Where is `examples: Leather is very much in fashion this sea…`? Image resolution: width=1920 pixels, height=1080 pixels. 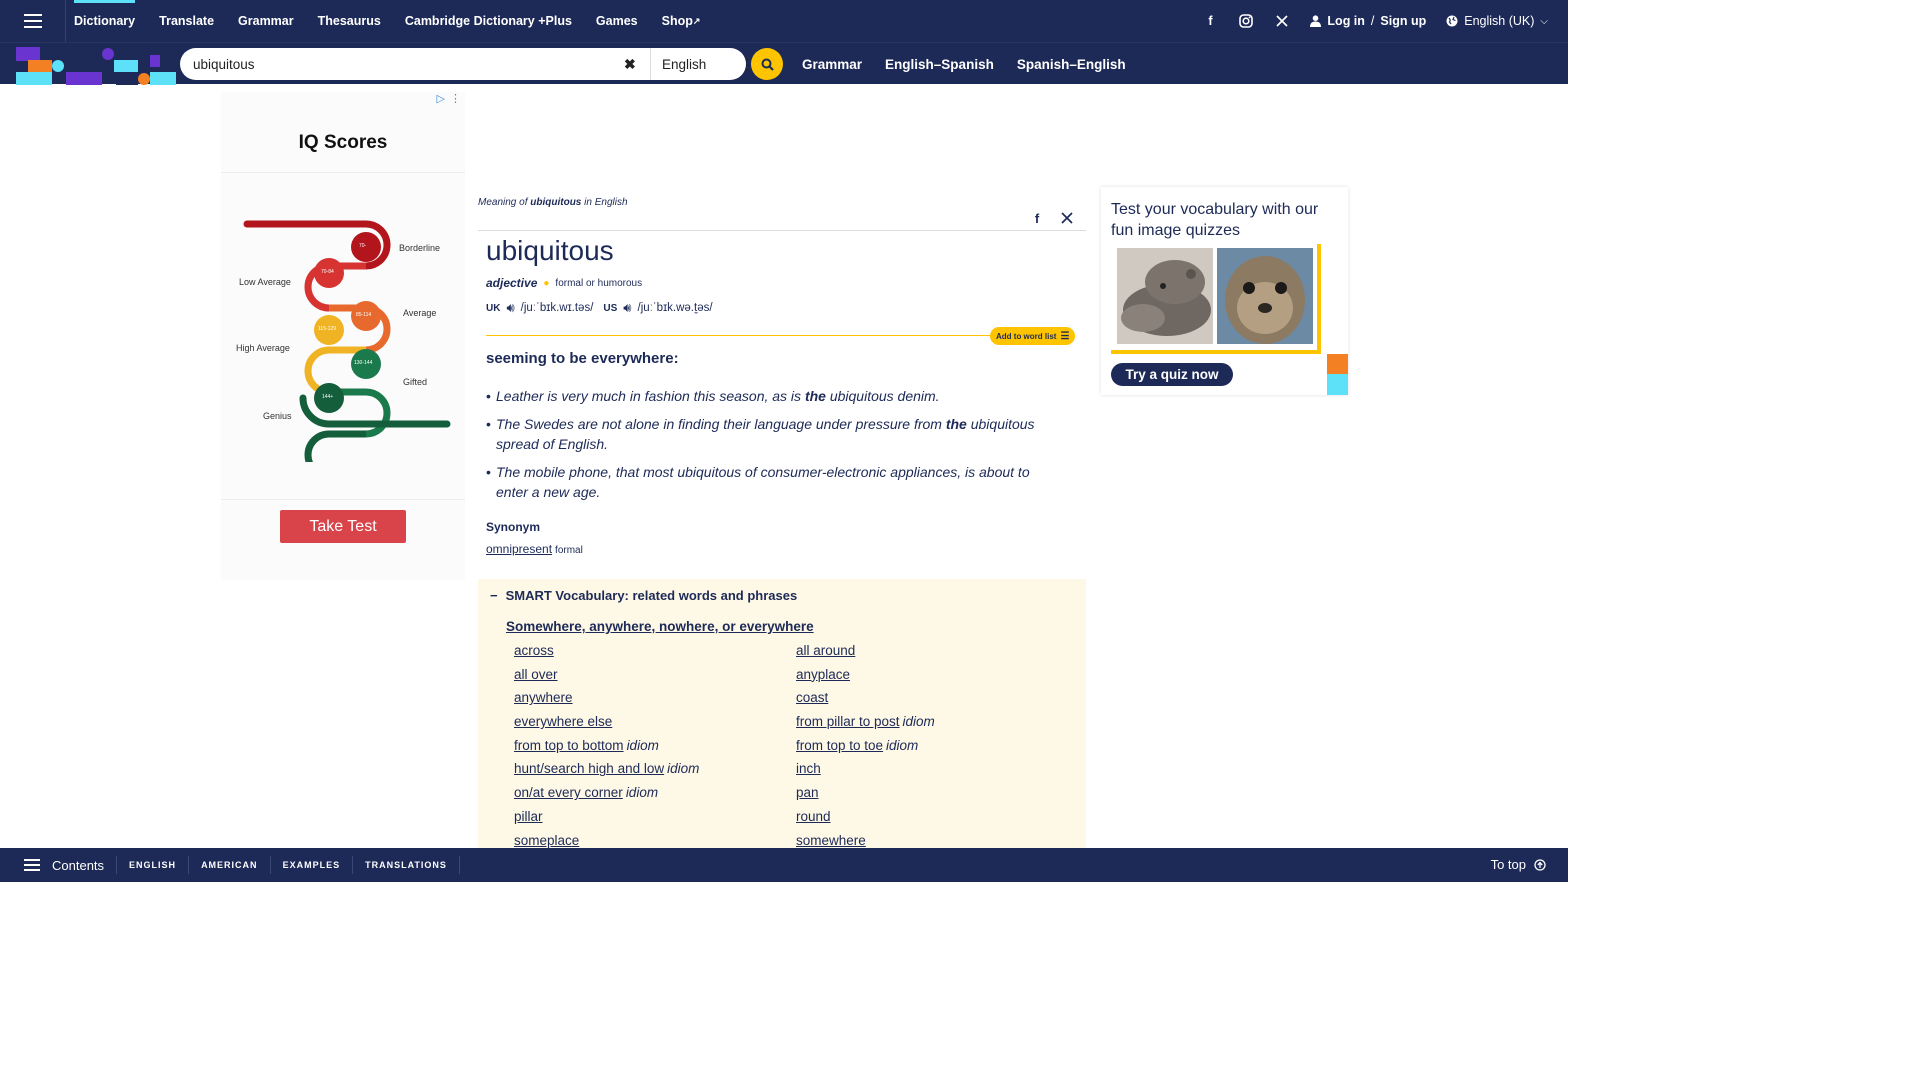 examples: Leather is very much in fashion this sea… is located at coordinates (761, 448).